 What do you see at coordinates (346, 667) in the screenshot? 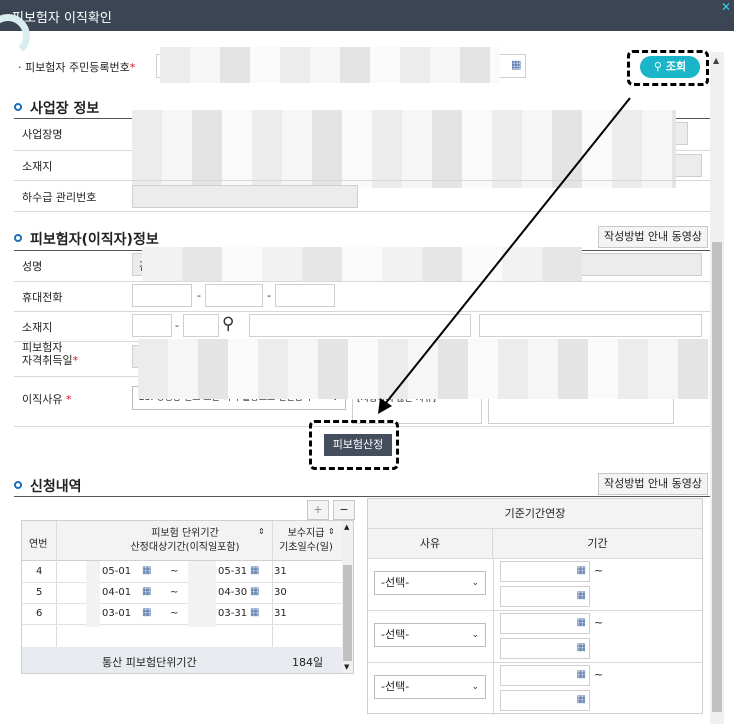
I see `scroll-down-icon: ▼` at bounding box center [346, 667].